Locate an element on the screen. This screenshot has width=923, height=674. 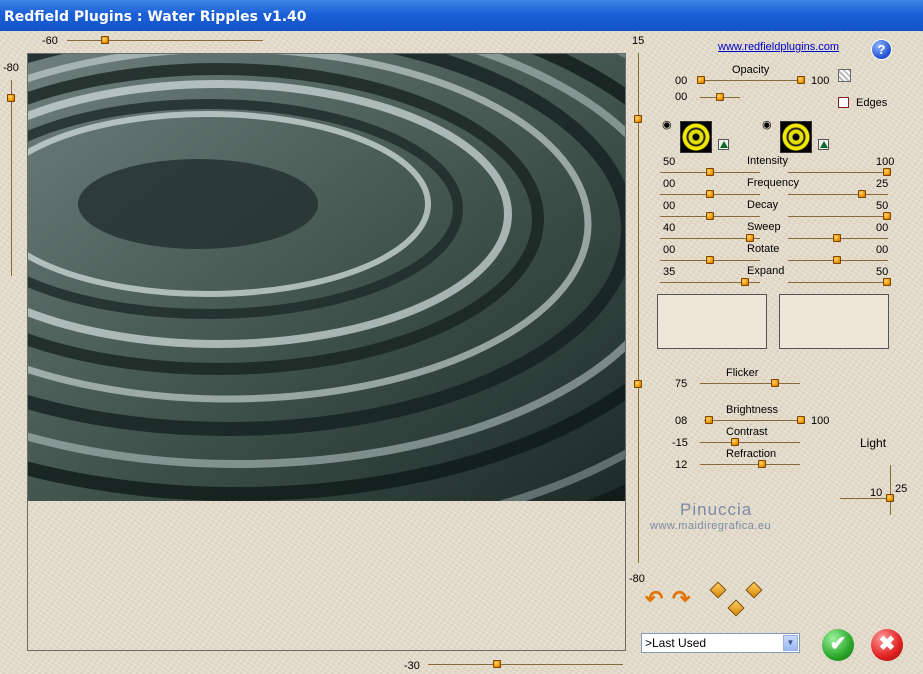
sweep-min-value: 40 is located at coordinates (669, 228).